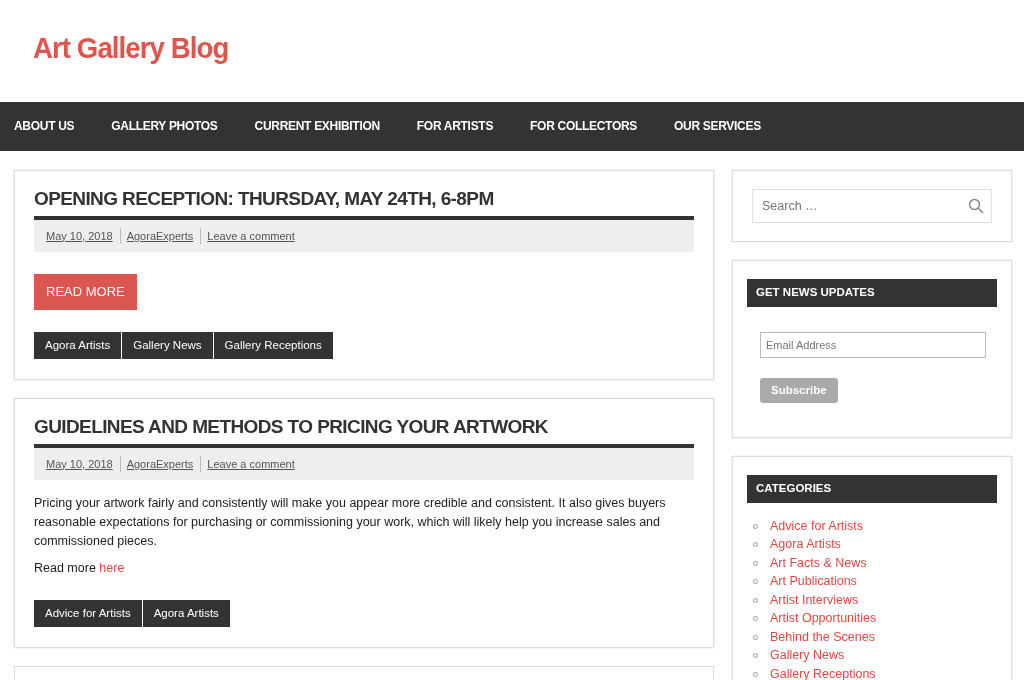 The width and height of the screenshot is (1024, 680). Describe the element at coordinates (872, 489) in the screenshot. I see `widget-title: CATEGORIES` at that location.